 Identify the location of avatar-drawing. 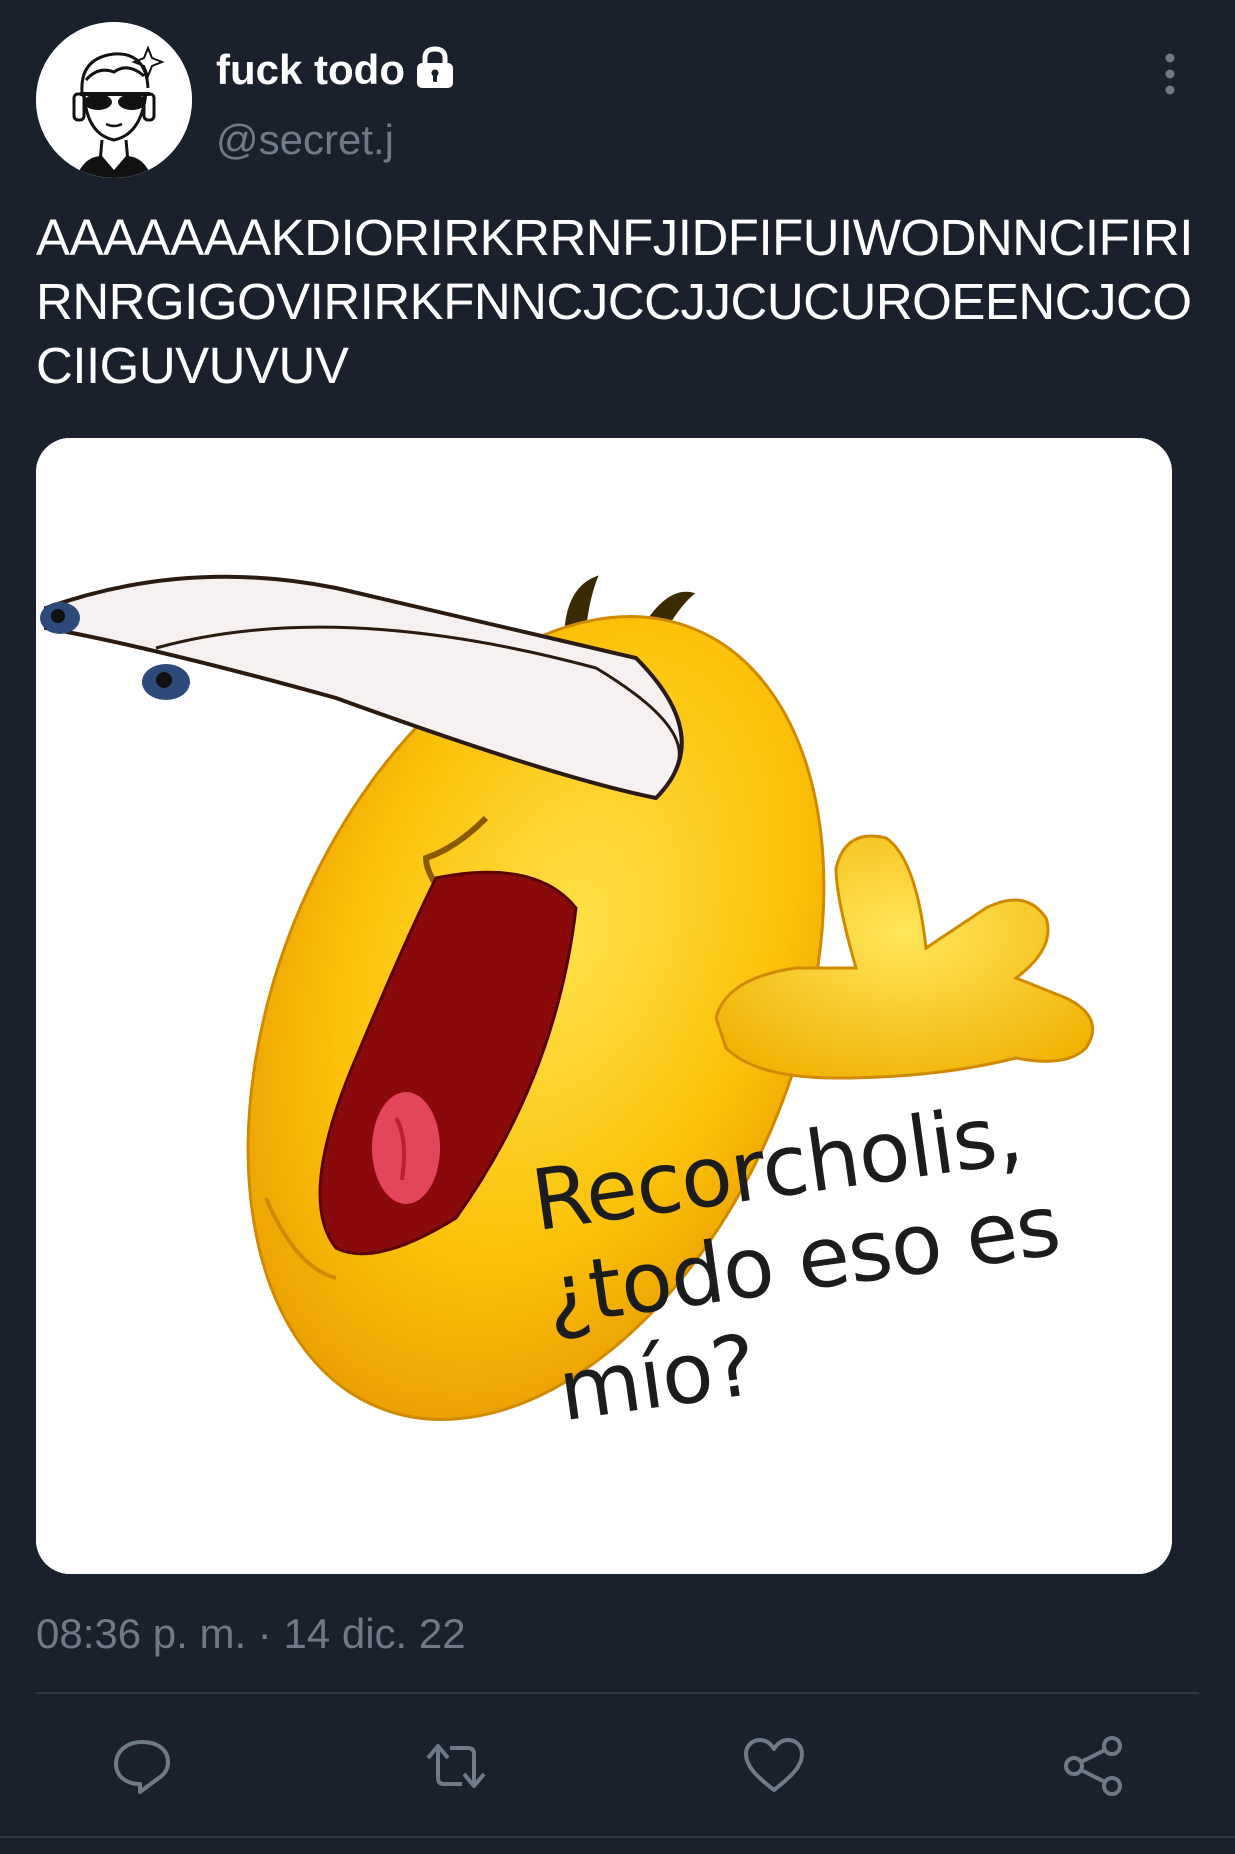
(114, 100).